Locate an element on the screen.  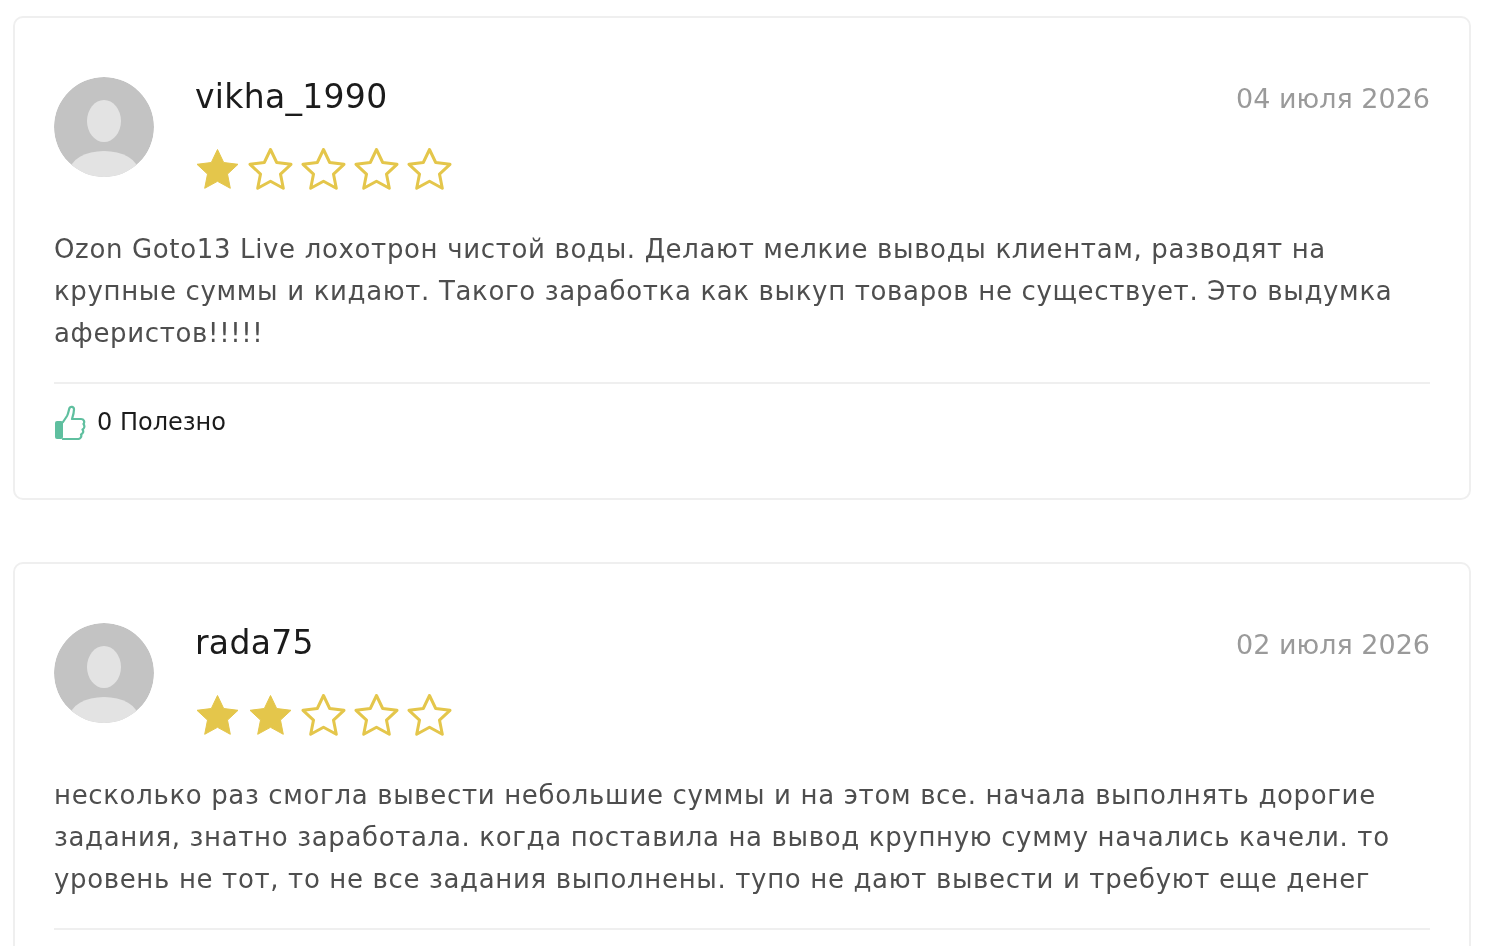
review-date: 02 июля 2026 is located at coordinates (1333, 645).